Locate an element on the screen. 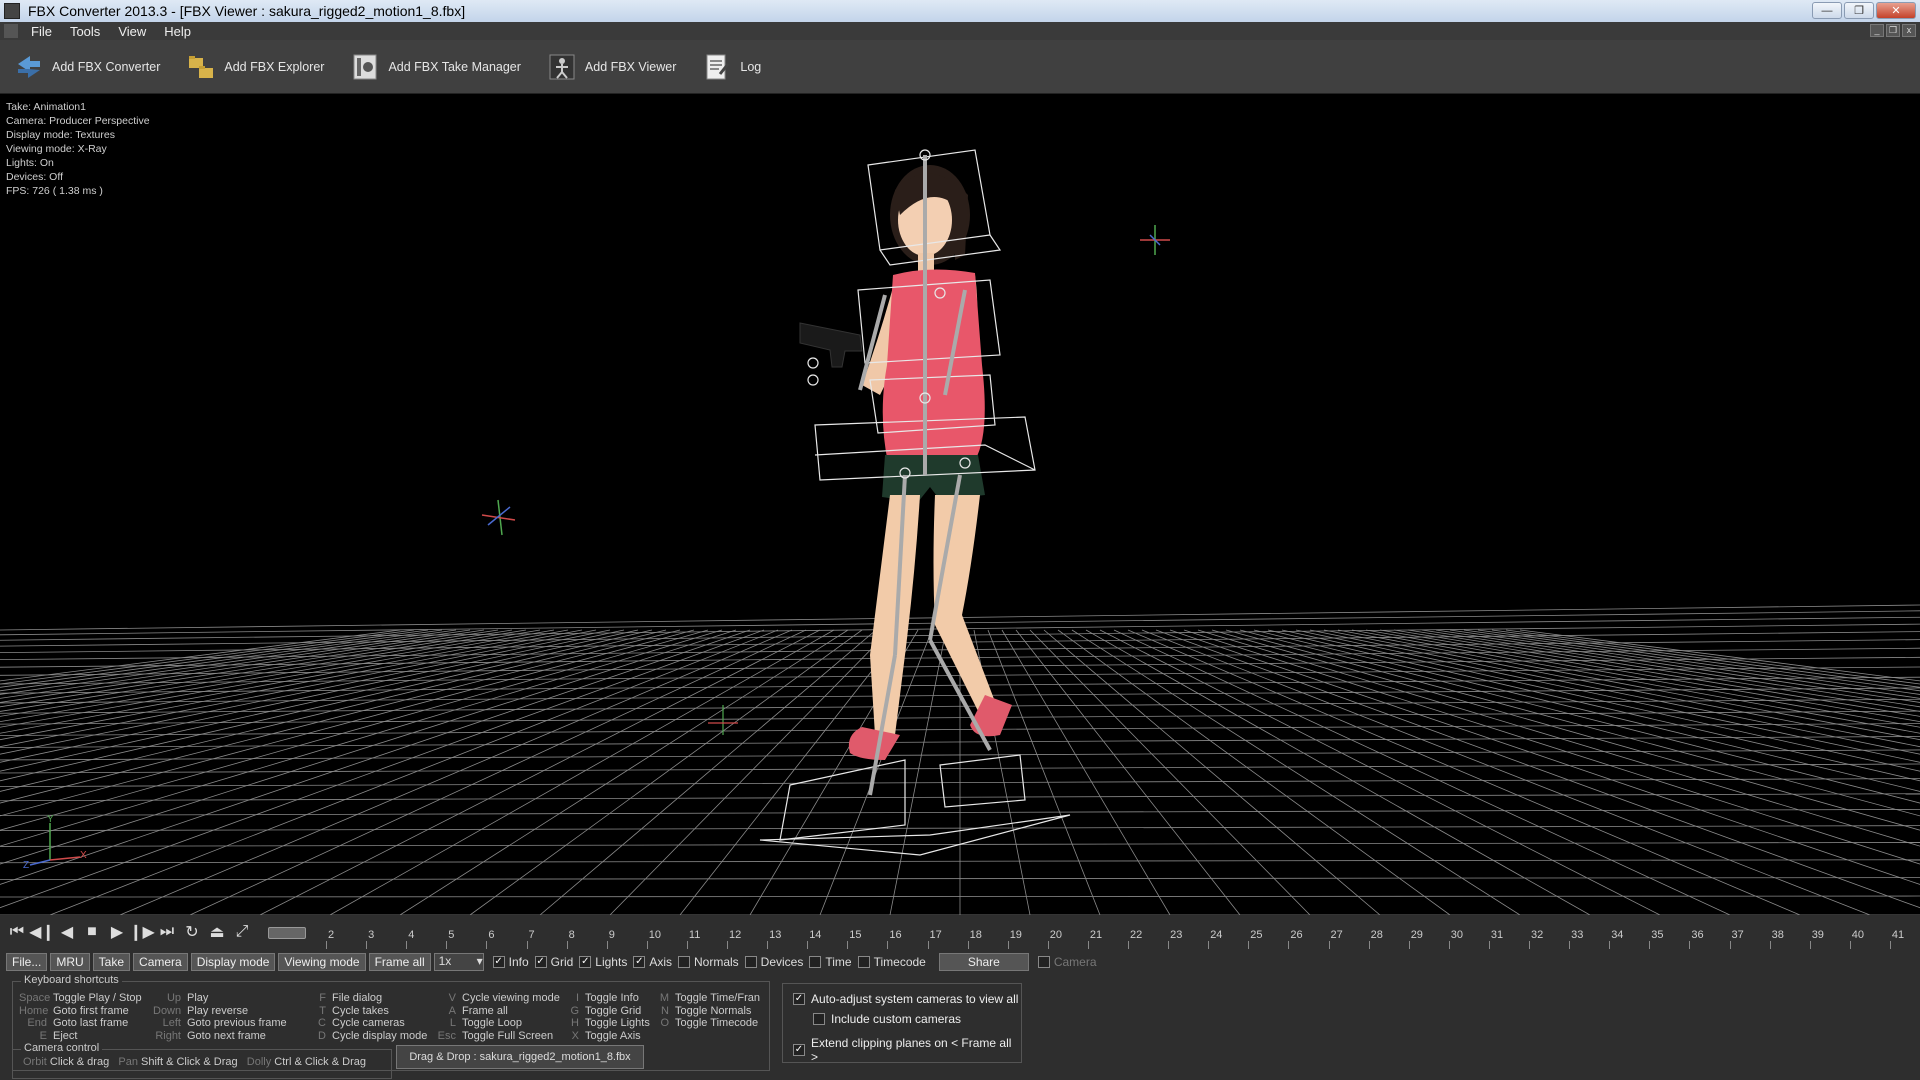 This screenshot has width=1920, height=1080. shortcut-key: Right is located at coordinates (168, 1035).